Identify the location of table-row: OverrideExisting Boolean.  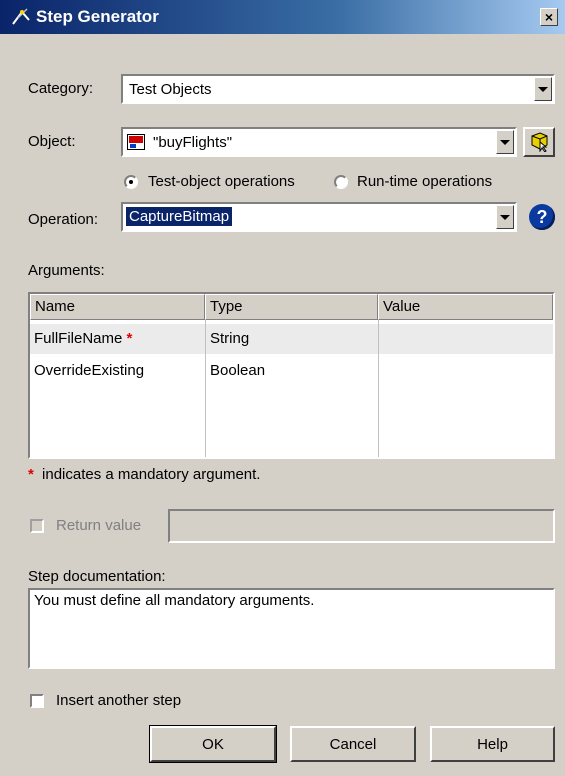
(291, 371).